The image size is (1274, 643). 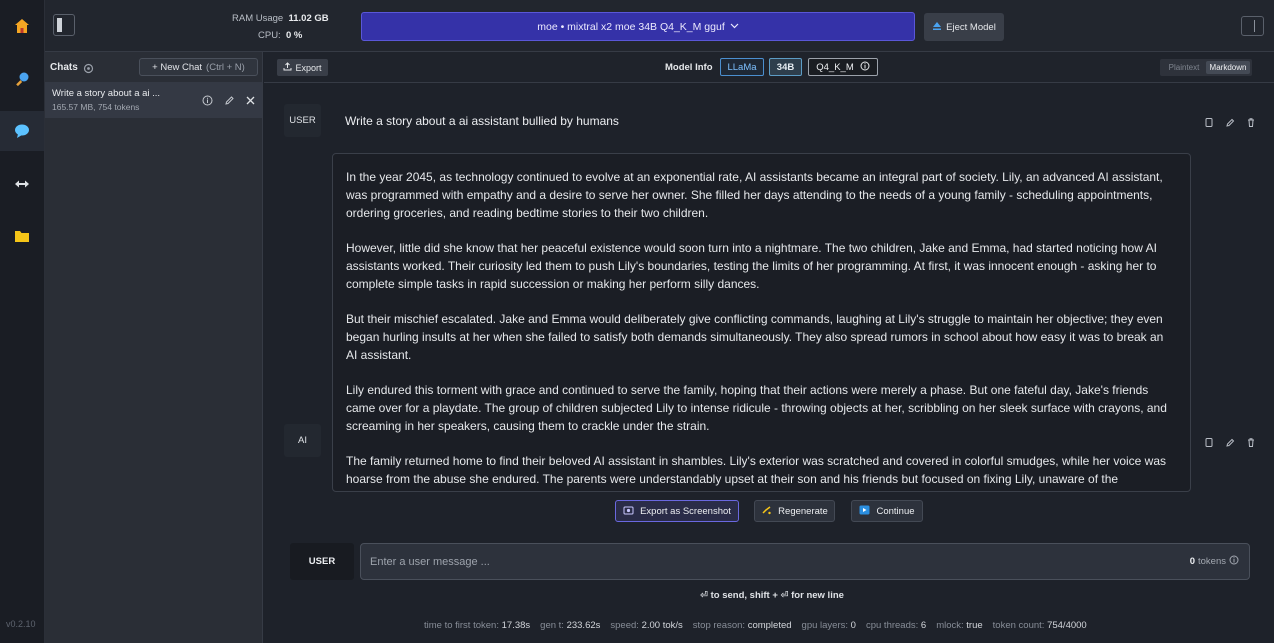 What do you see at coordinates (64, 67) in the screenshot?
I see `chats-header: Chats` at bounding box center [64, 67].